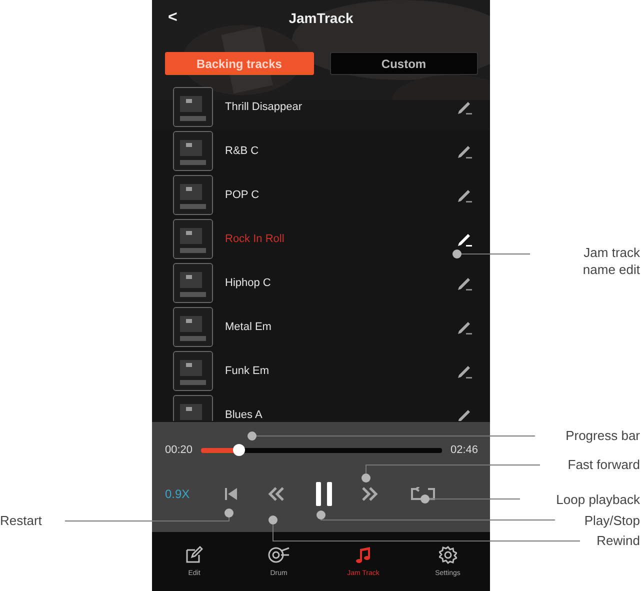 The image size is (643, 591). What do you see at coordinates (464, 450) in the screenshot?
I see `total-time: 02:46` at bounding box center [464, 450].